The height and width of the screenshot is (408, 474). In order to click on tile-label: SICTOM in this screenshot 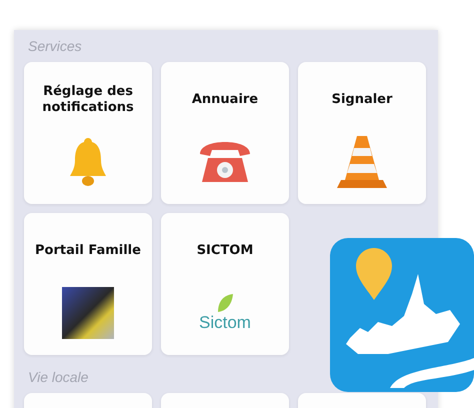, I will do `click(225, 251)`.